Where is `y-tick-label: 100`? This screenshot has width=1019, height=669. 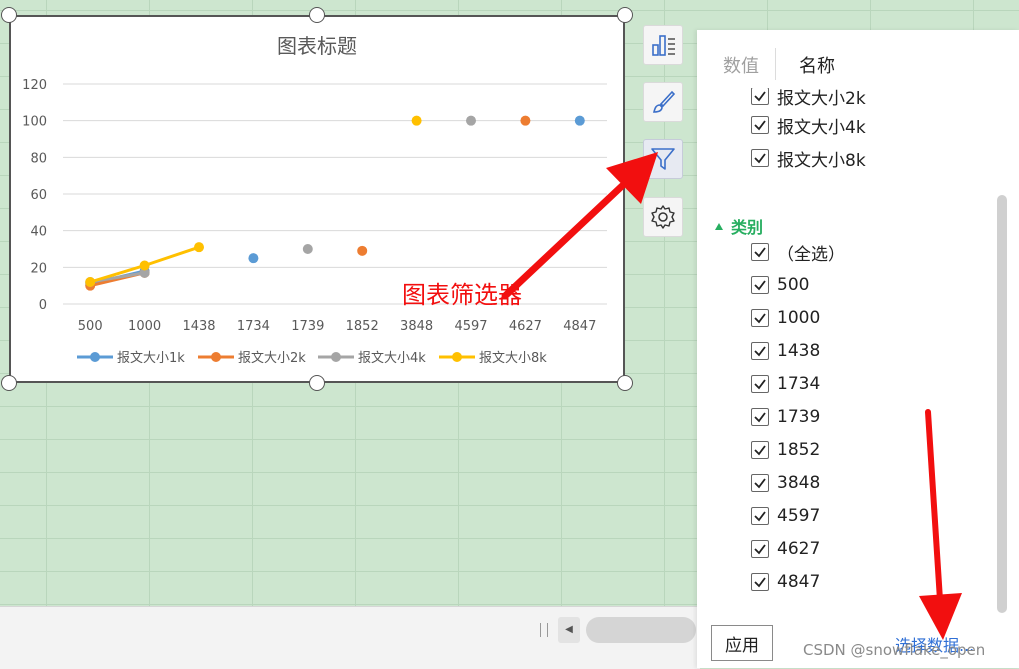
y-tick-label: 100 is located at coordinates (34, 122).